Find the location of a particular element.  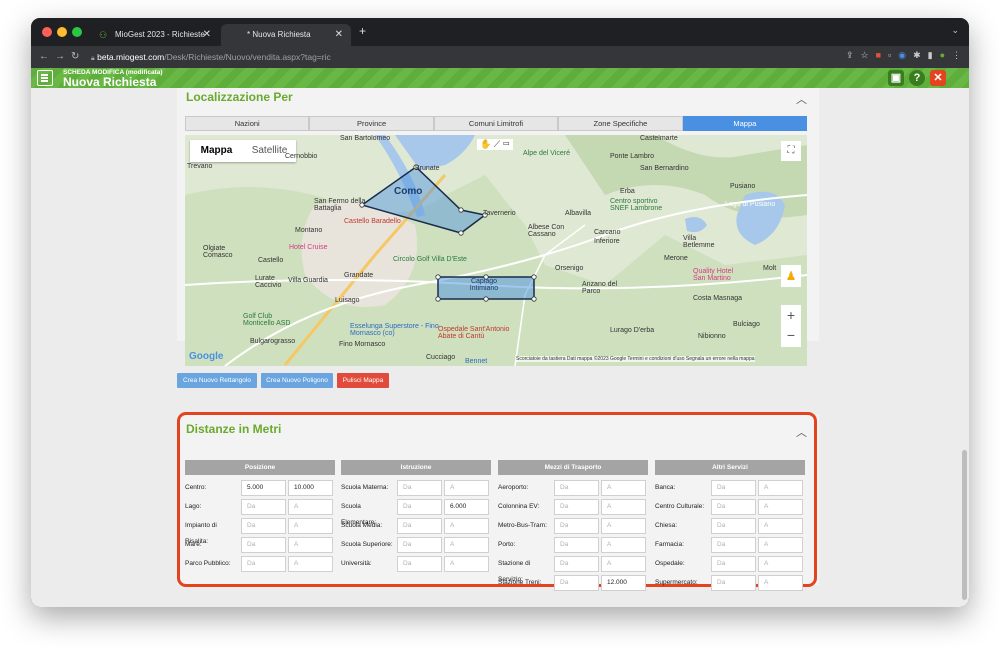

map-type-mappa-button: Mappa is located at coordinates (216, 151).